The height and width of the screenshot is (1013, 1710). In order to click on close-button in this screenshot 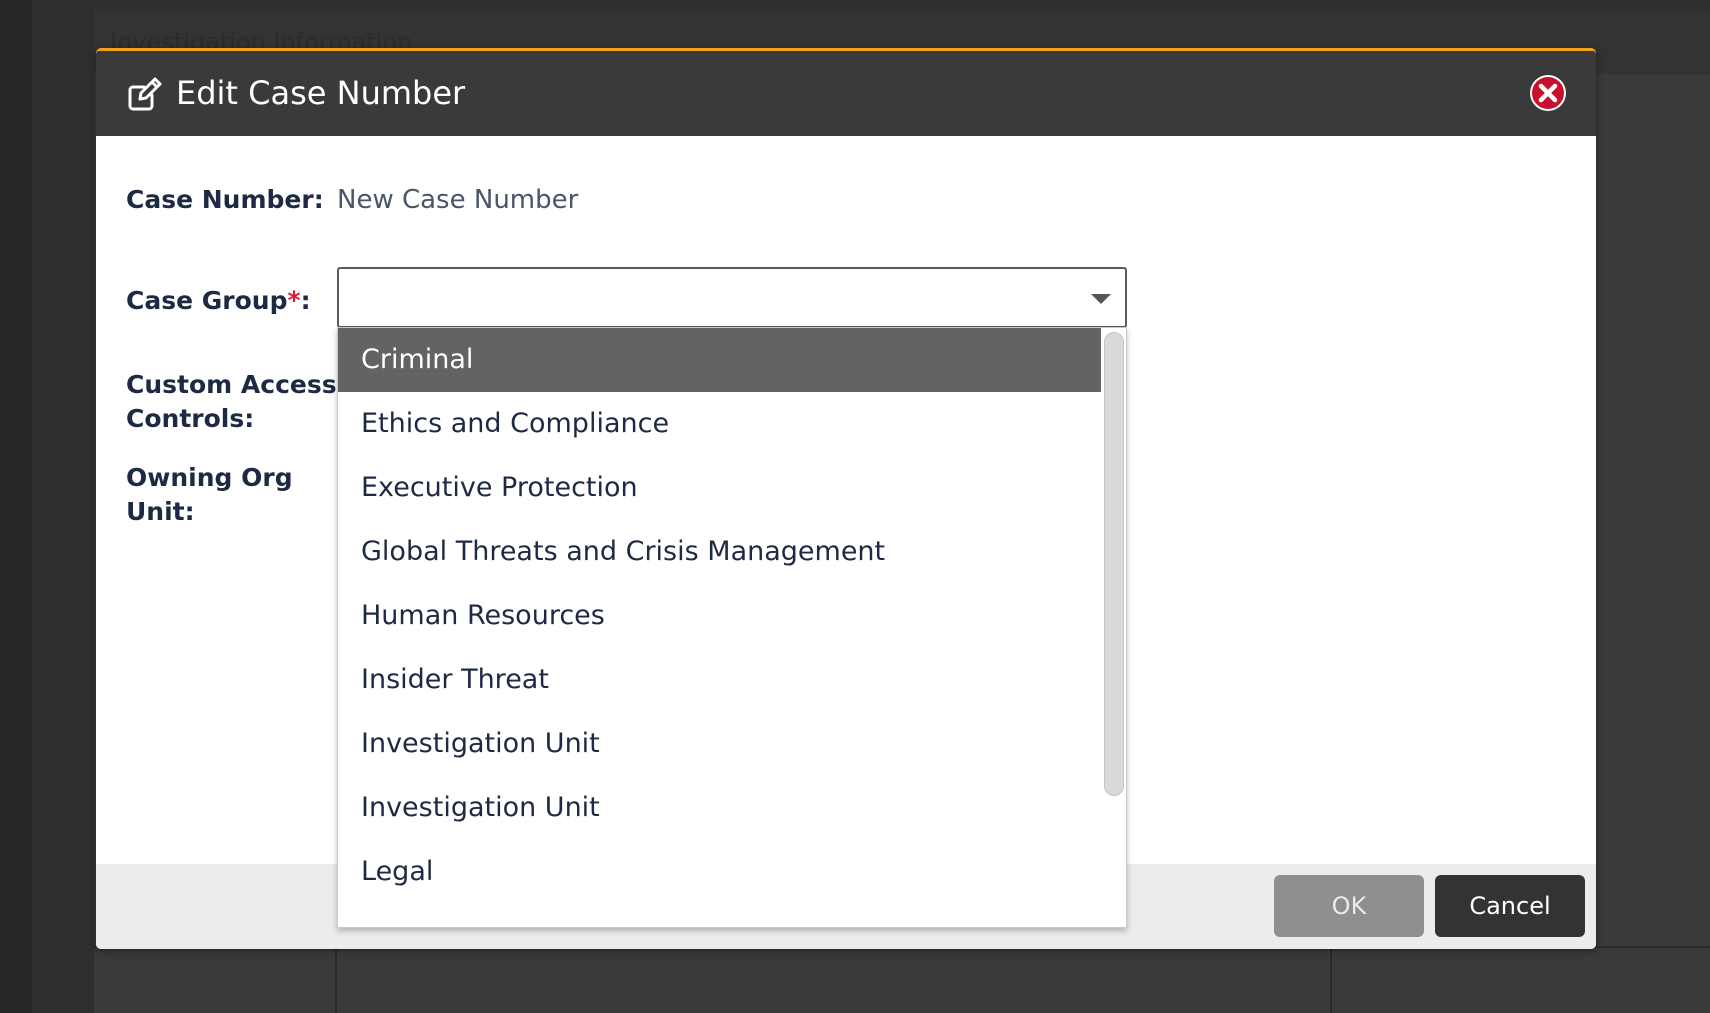, I will do `click(1548, 93)`.